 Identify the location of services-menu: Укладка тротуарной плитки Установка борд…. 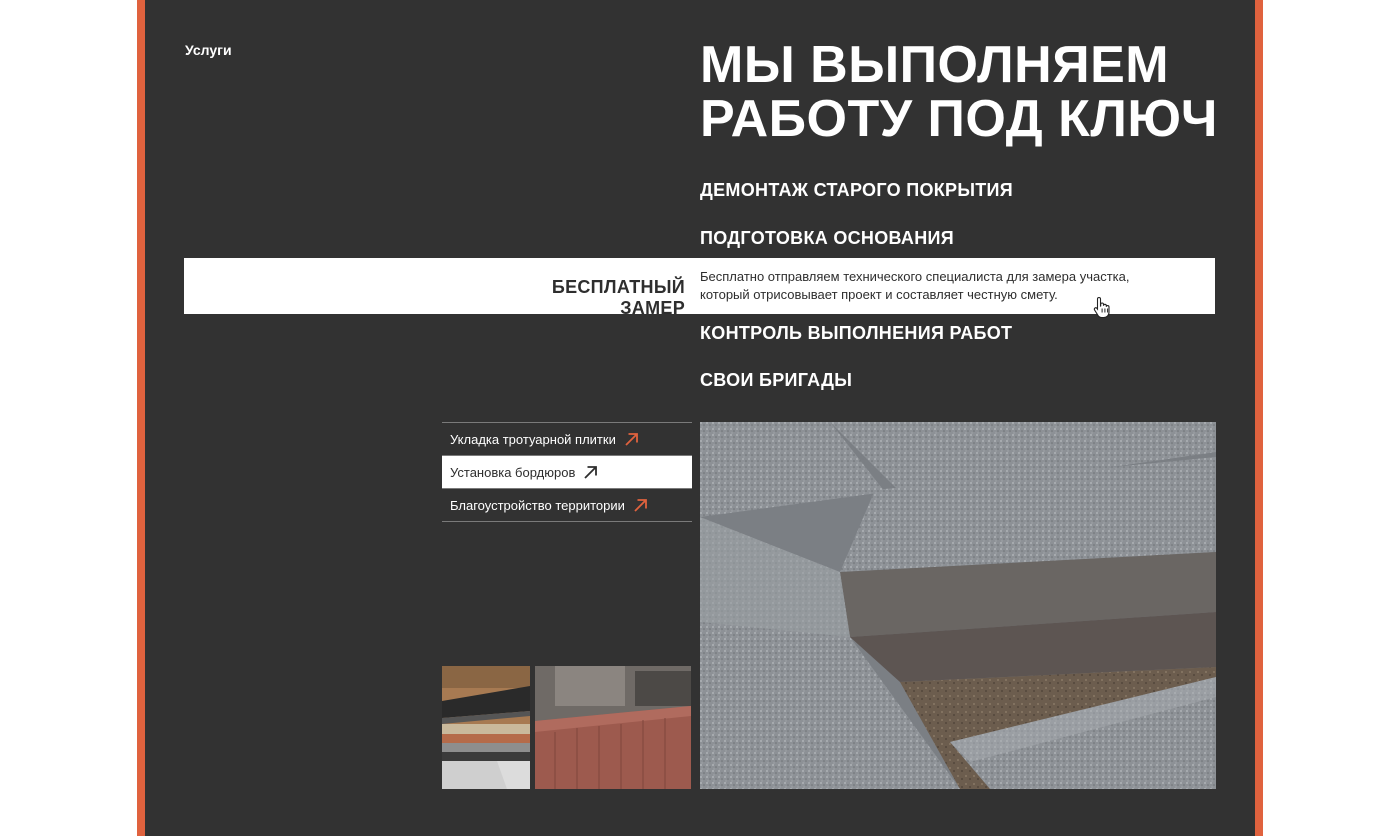
(567, 472).